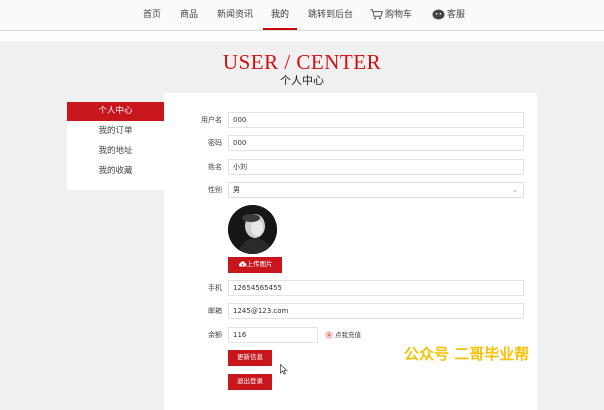 The image size is (604, 410). I want to click on balance-field: 116, so click(273, 335).